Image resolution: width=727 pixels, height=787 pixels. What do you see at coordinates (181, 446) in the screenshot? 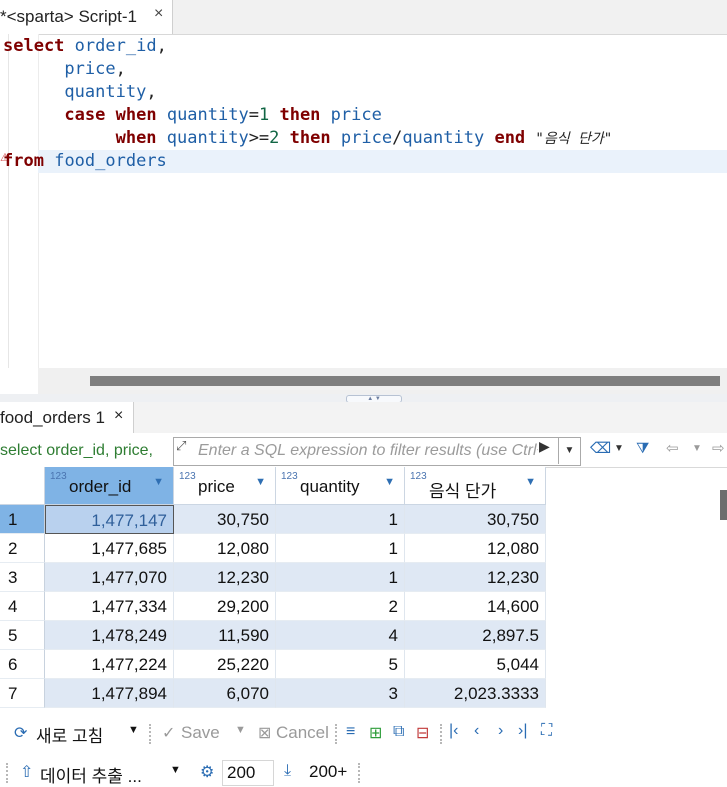
I see `expand-icon: ⤢` at bounding box center [181, 446].